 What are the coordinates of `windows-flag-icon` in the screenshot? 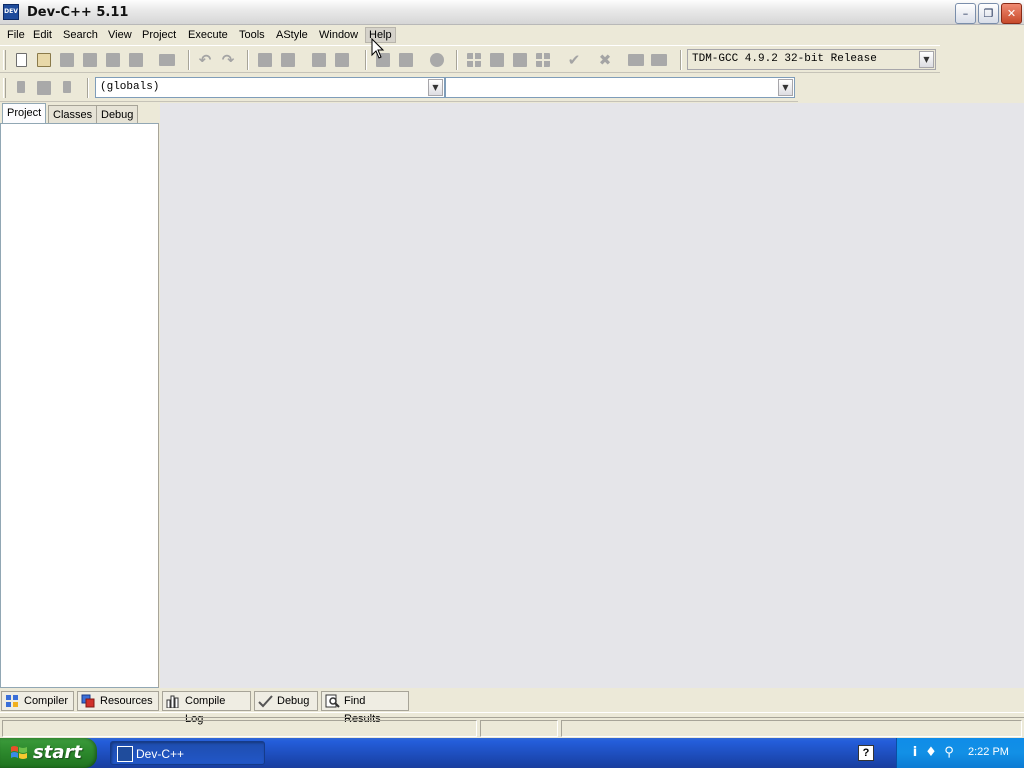 It's located at (19, 752).